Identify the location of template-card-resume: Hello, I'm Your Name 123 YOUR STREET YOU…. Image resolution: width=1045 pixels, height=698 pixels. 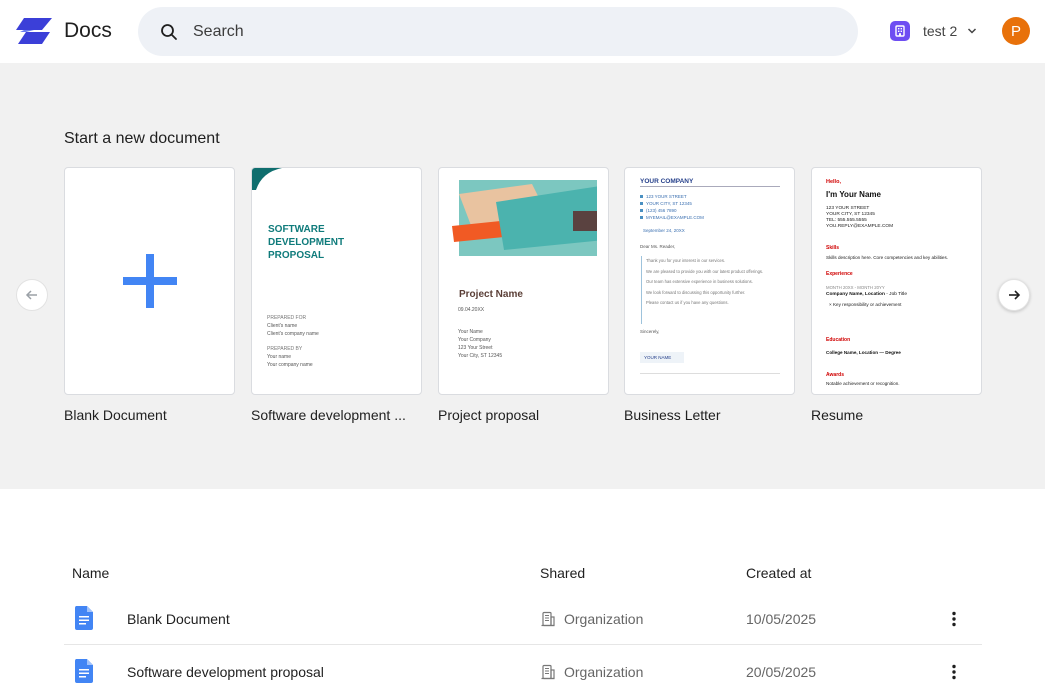
(896, 281).